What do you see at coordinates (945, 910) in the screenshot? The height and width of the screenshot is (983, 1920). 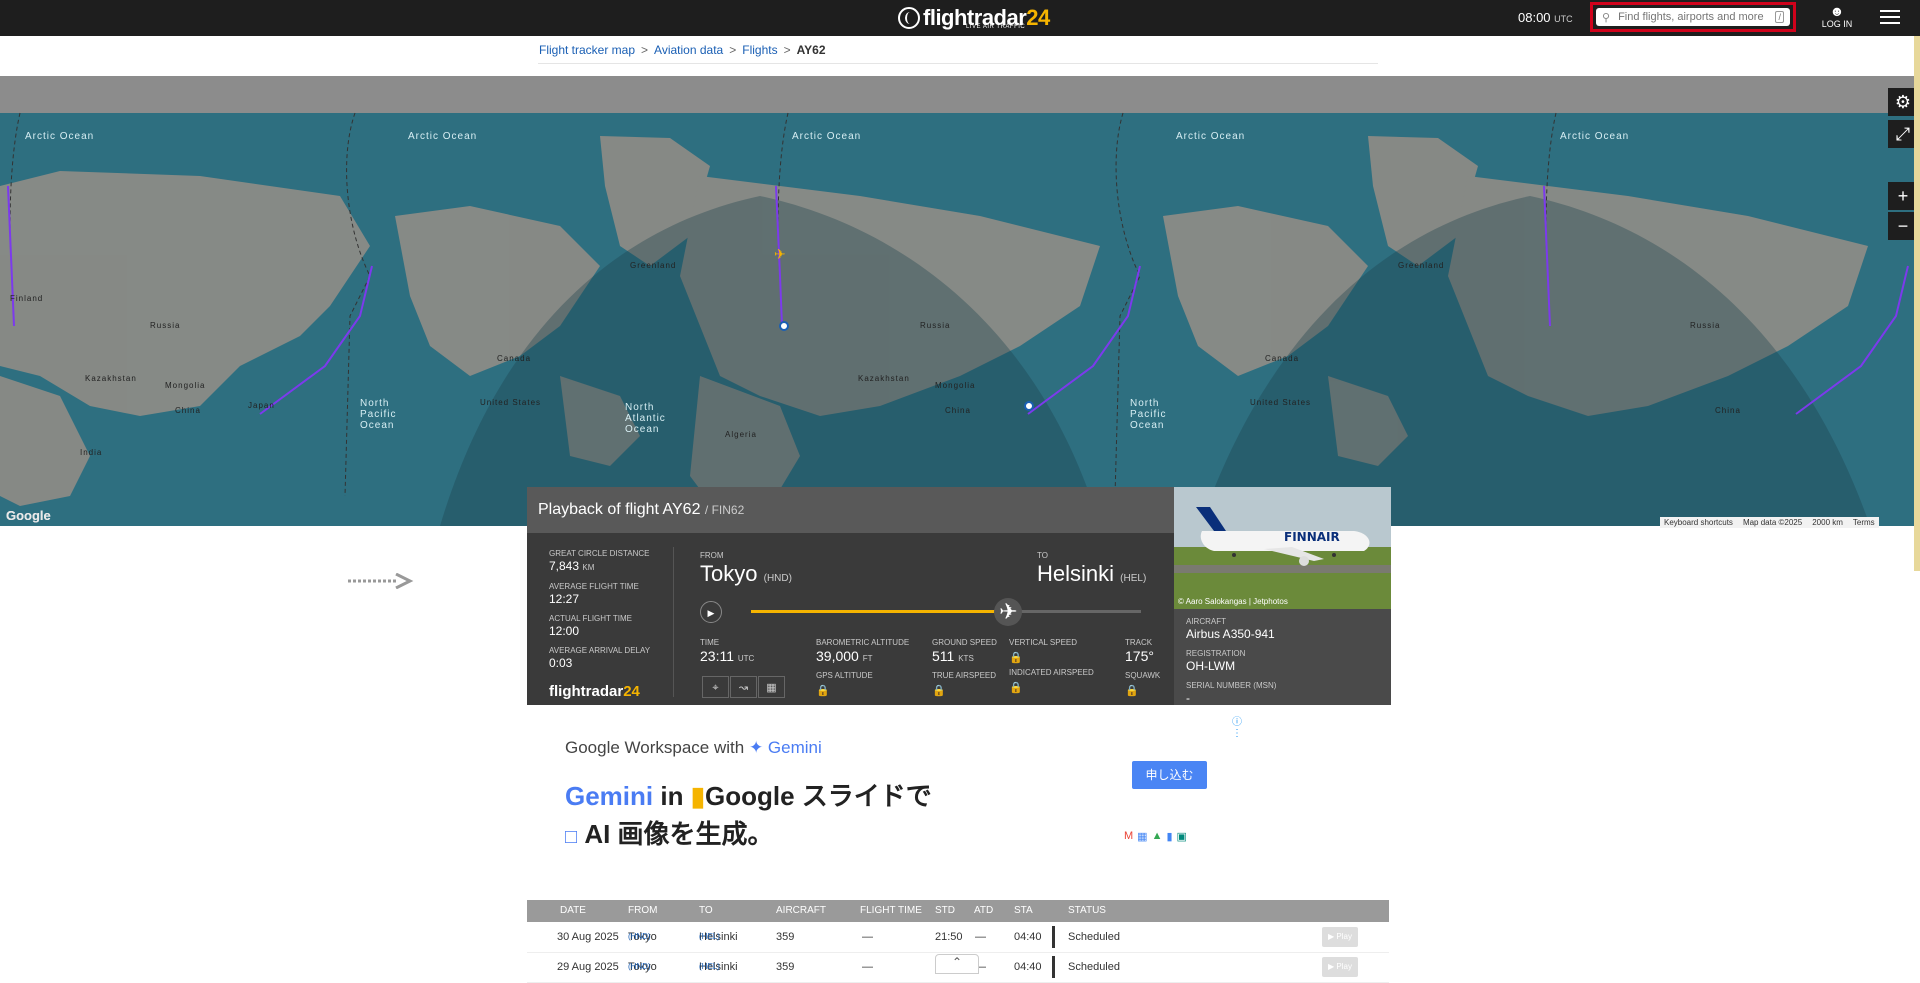 I see `column-std: STD` at bounding box center [945, 910].